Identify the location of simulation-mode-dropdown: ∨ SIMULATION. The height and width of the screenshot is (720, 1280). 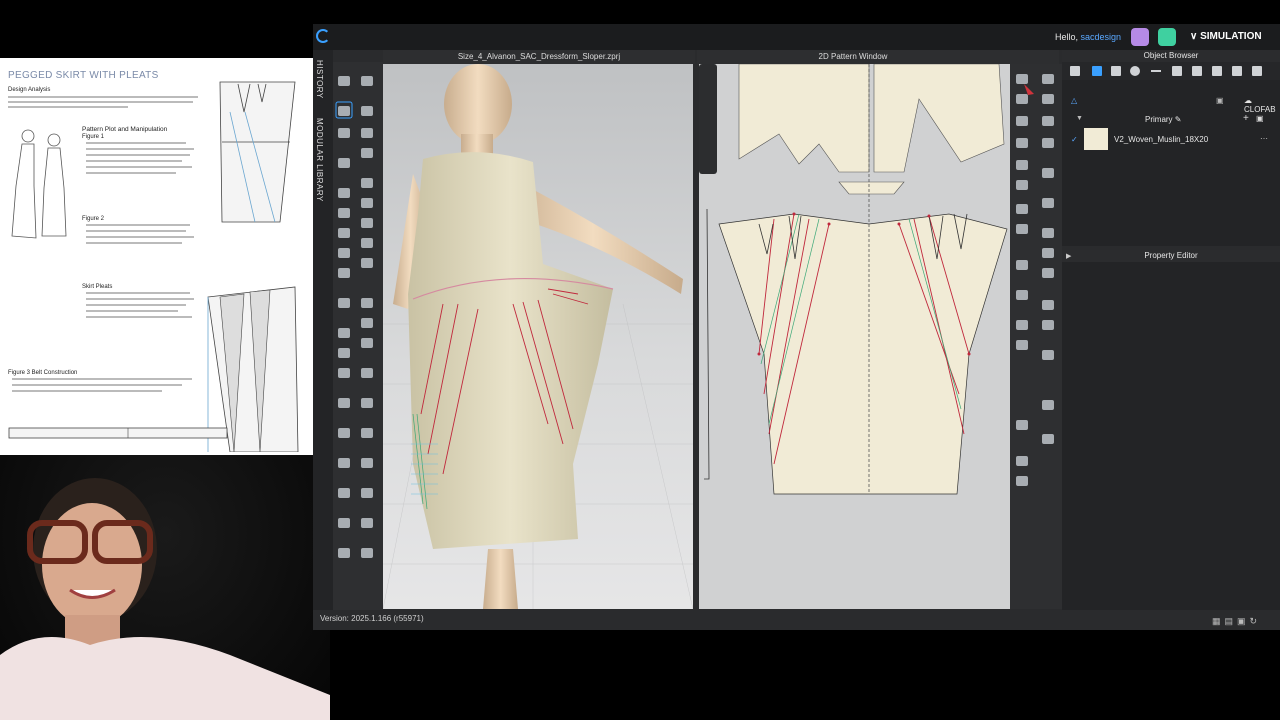
(1226, 36).